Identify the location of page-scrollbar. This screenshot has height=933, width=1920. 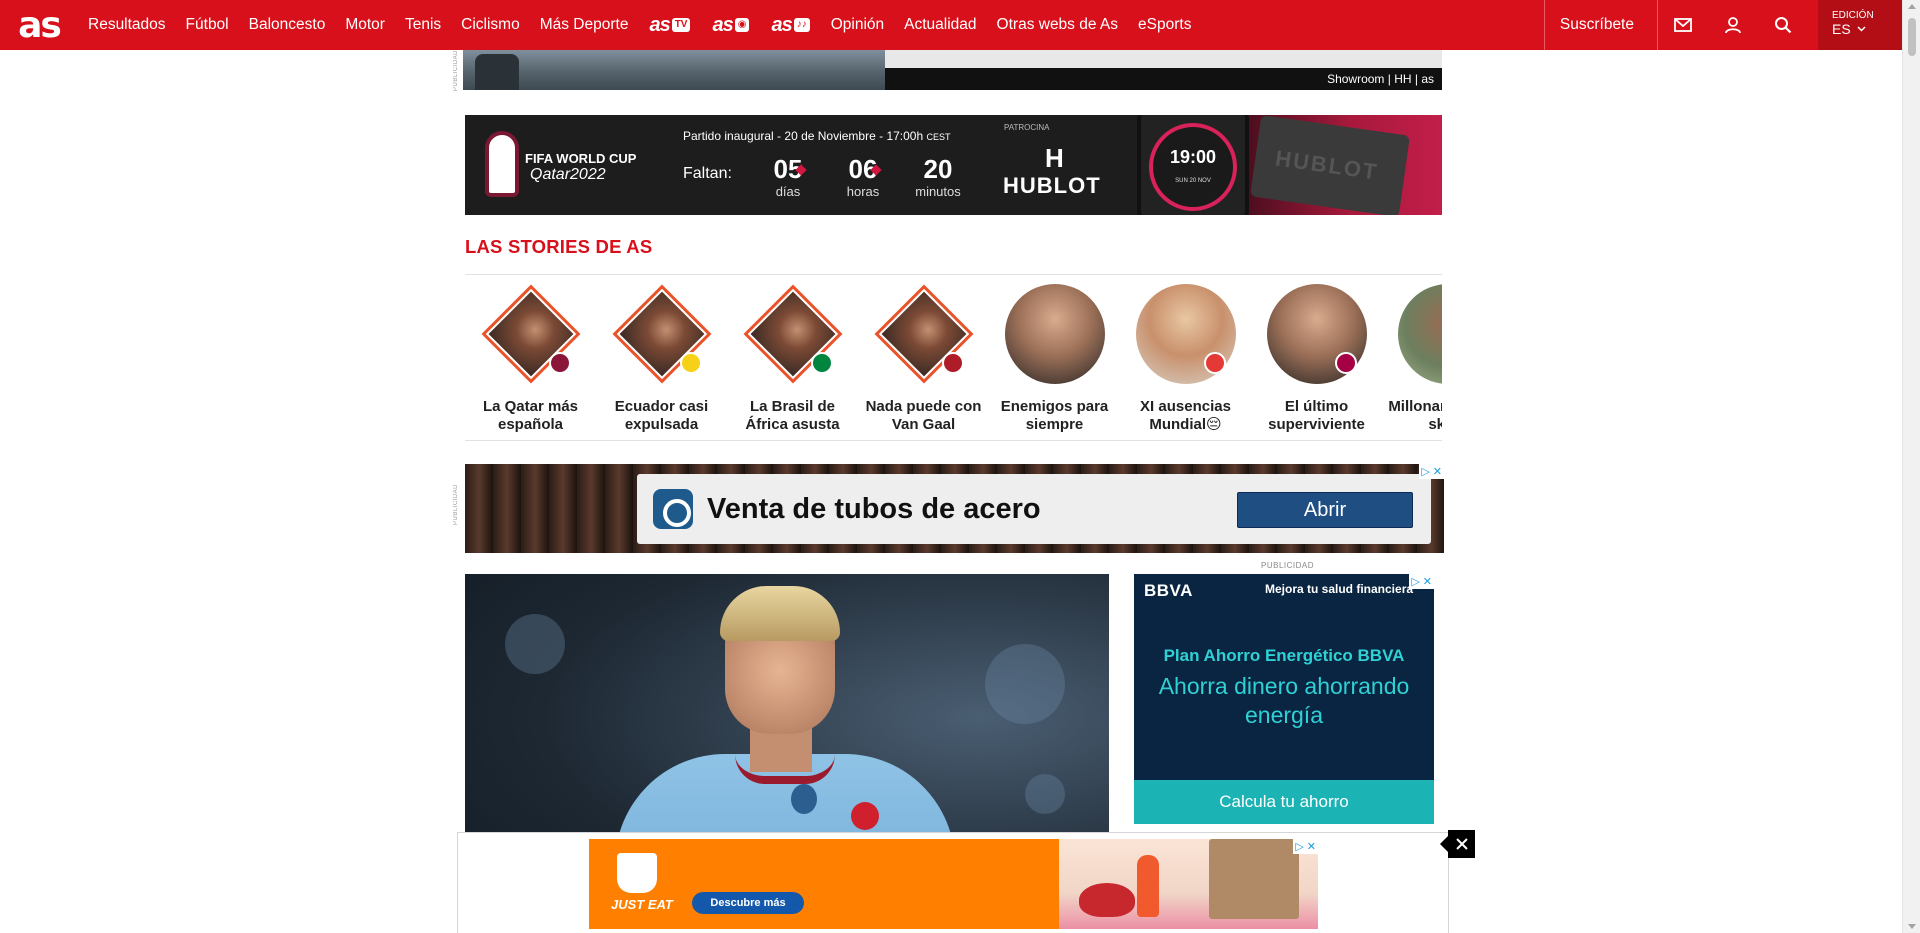
(1911, 466).